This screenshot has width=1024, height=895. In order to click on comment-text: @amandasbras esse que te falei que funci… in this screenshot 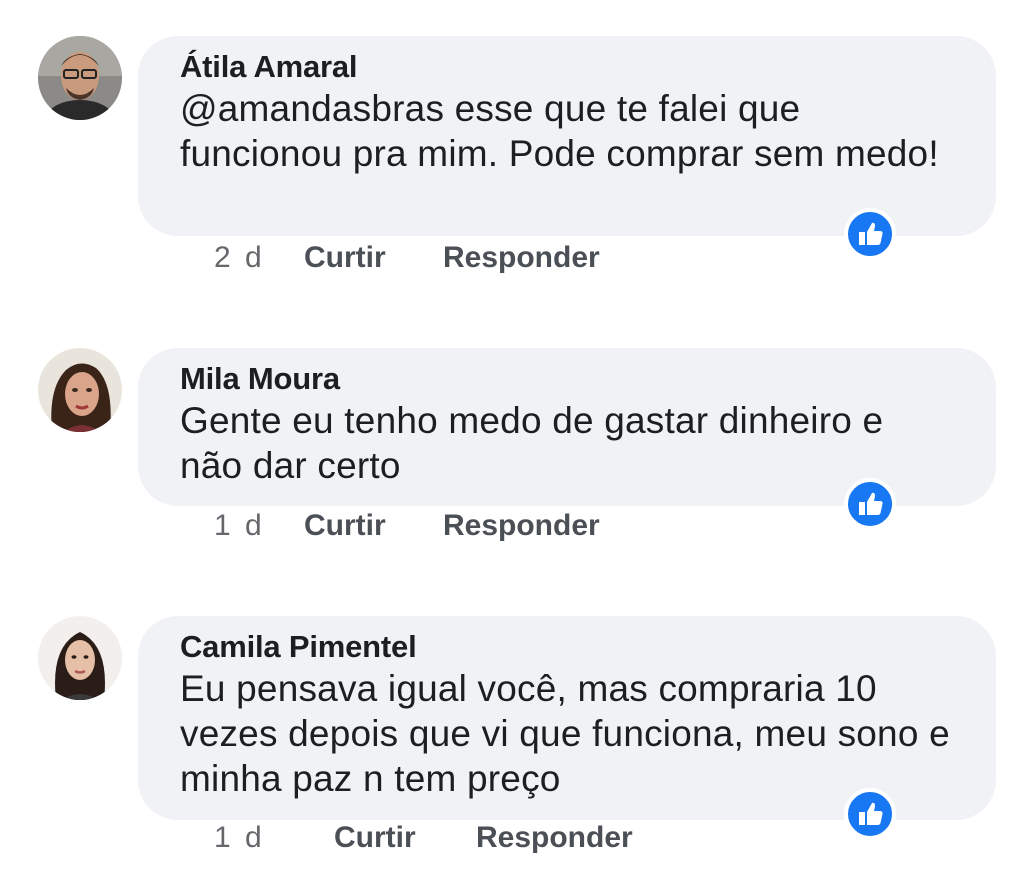, I will do `click(559, 131)`.